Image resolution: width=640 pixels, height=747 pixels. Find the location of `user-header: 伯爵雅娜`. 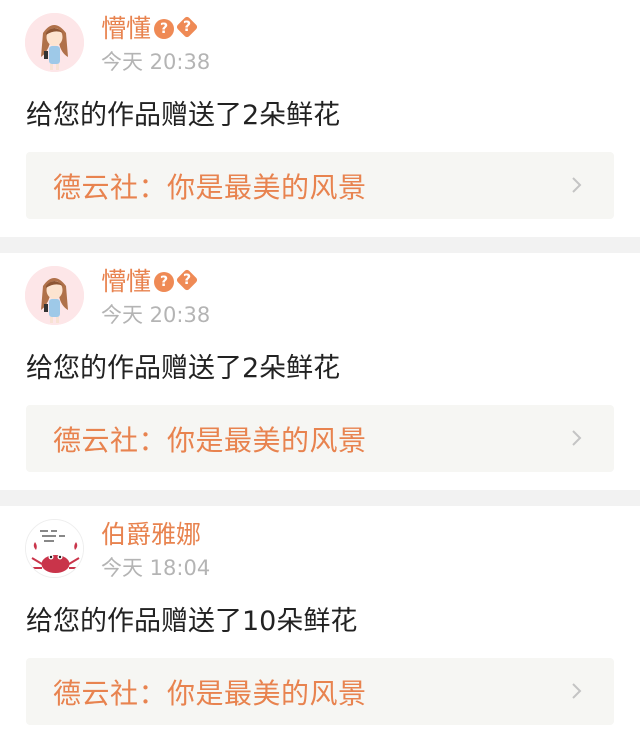

user-header: 伯爵雅娜 is located at coordinates (151, 535).